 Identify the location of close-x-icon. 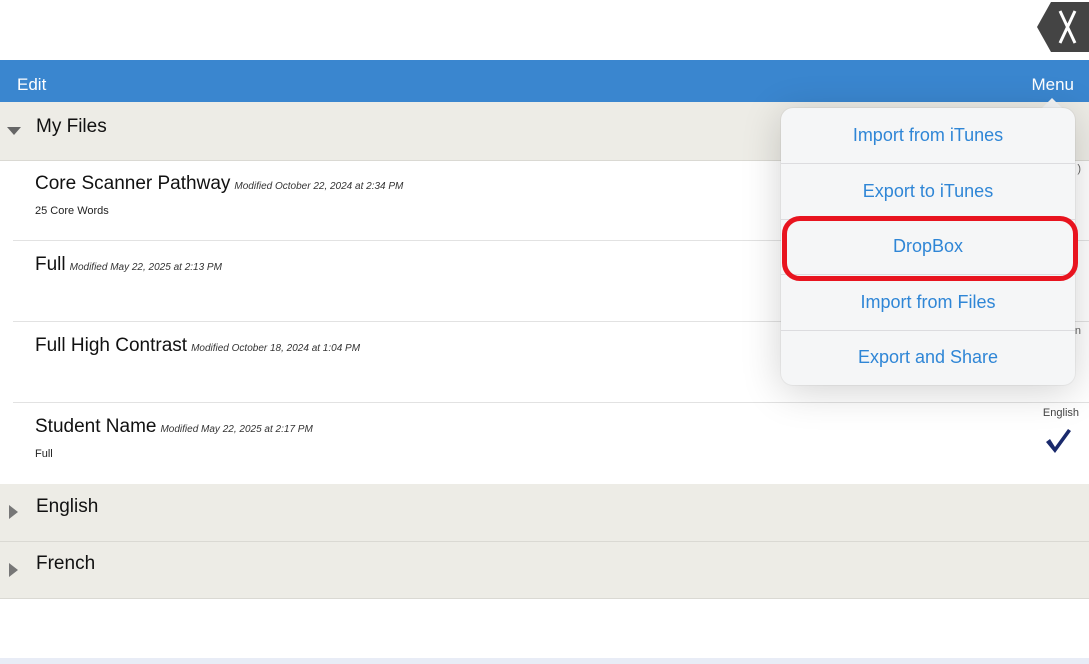
(1063, 27).